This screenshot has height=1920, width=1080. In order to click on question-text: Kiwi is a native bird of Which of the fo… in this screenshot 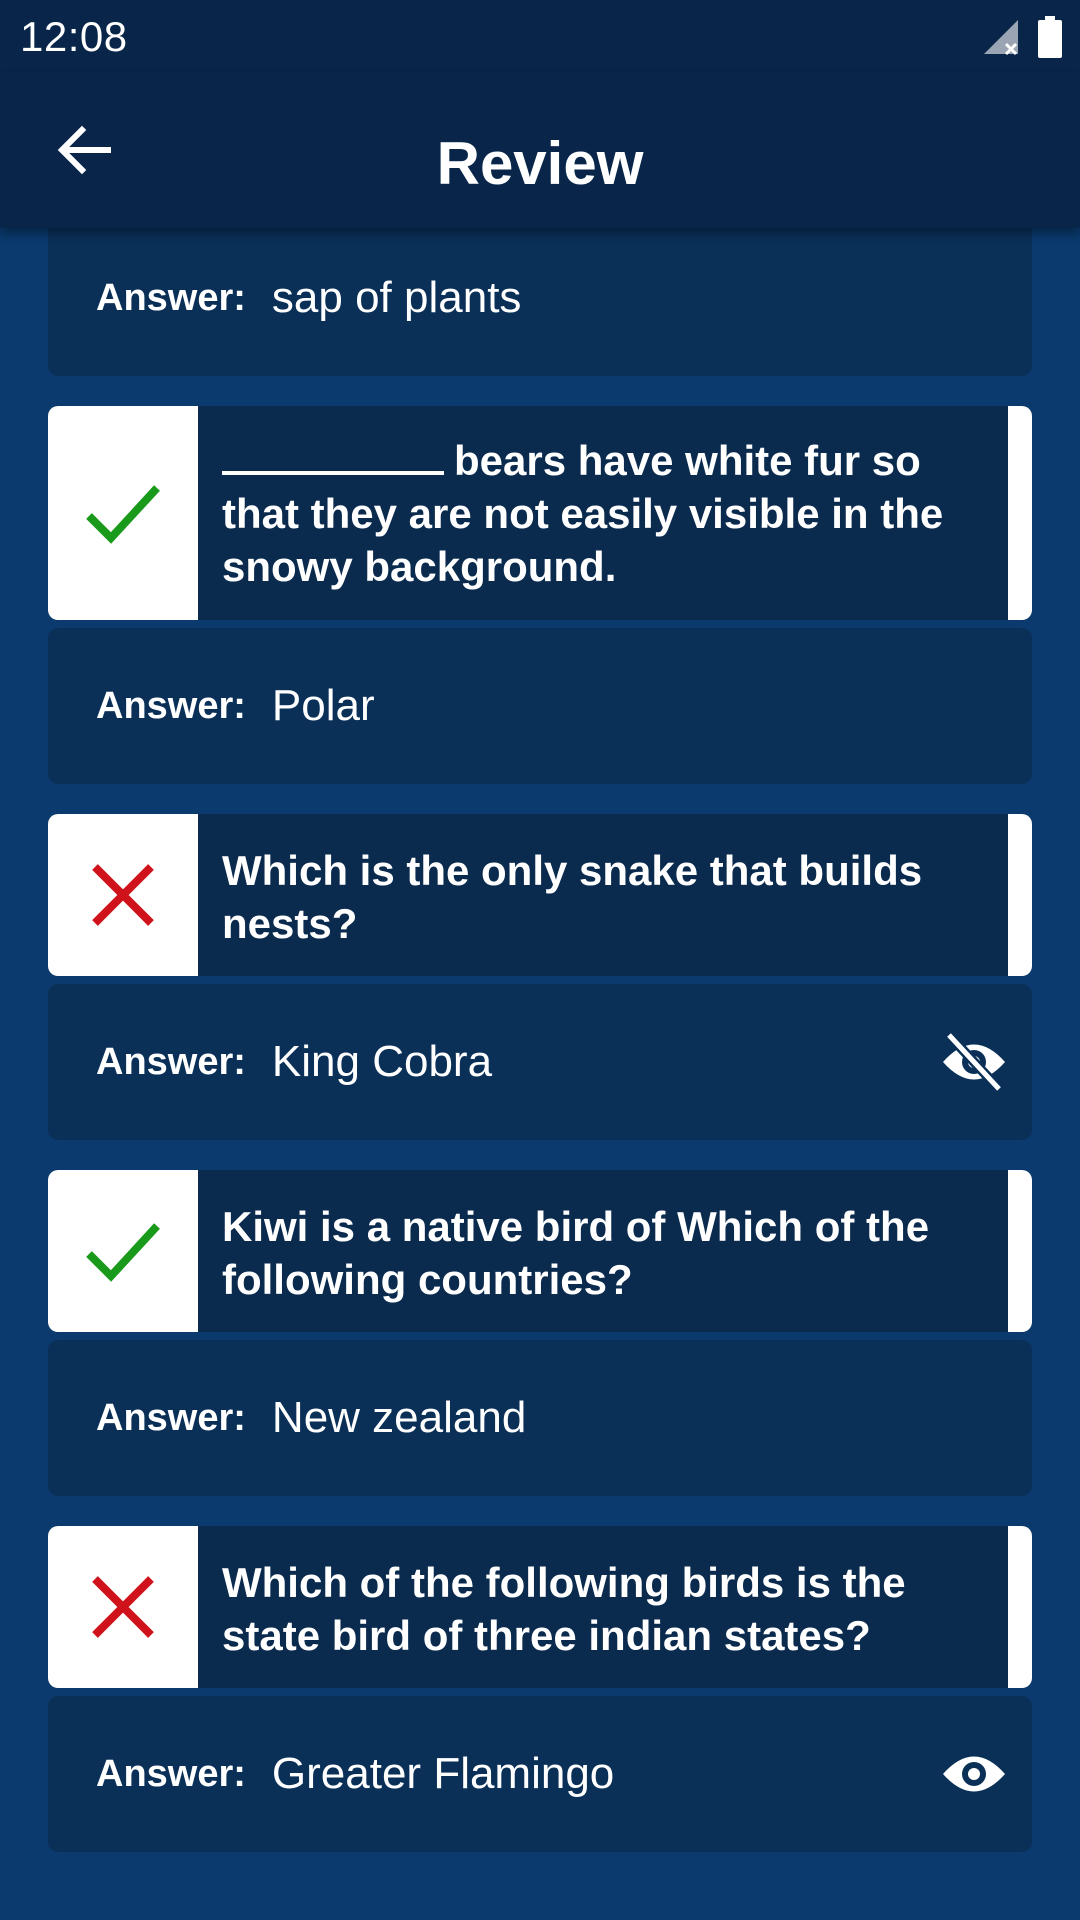, I will do `click(576, 1253)`.